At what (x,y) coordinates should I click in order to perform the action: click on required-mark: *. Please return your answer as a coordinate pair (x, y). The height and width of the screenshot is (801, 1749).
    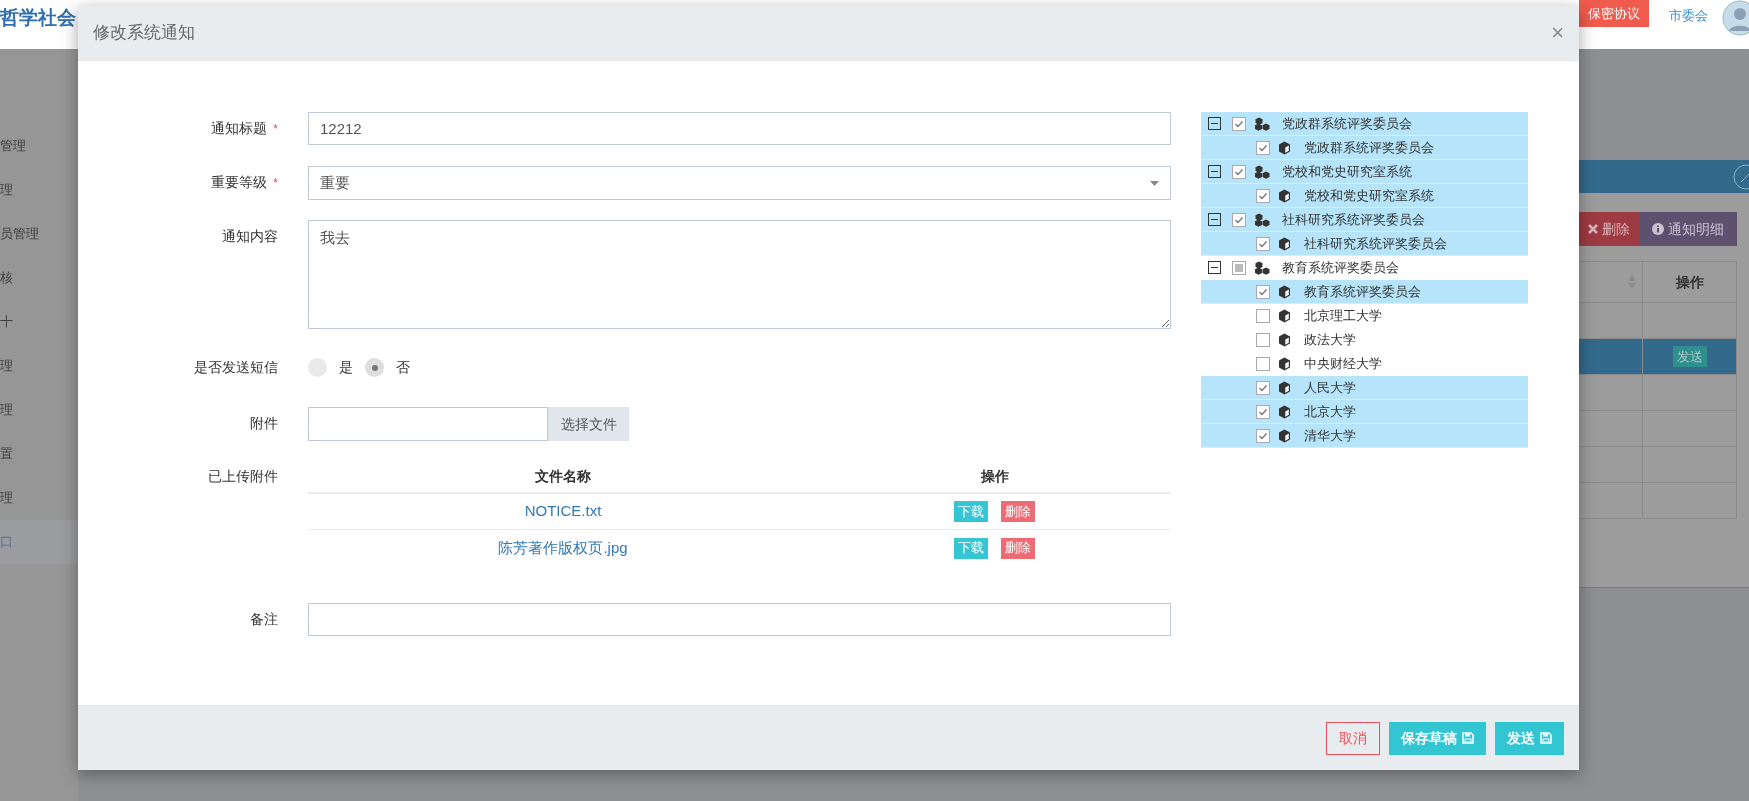
    Looking at the image, I should click on (275, 129).